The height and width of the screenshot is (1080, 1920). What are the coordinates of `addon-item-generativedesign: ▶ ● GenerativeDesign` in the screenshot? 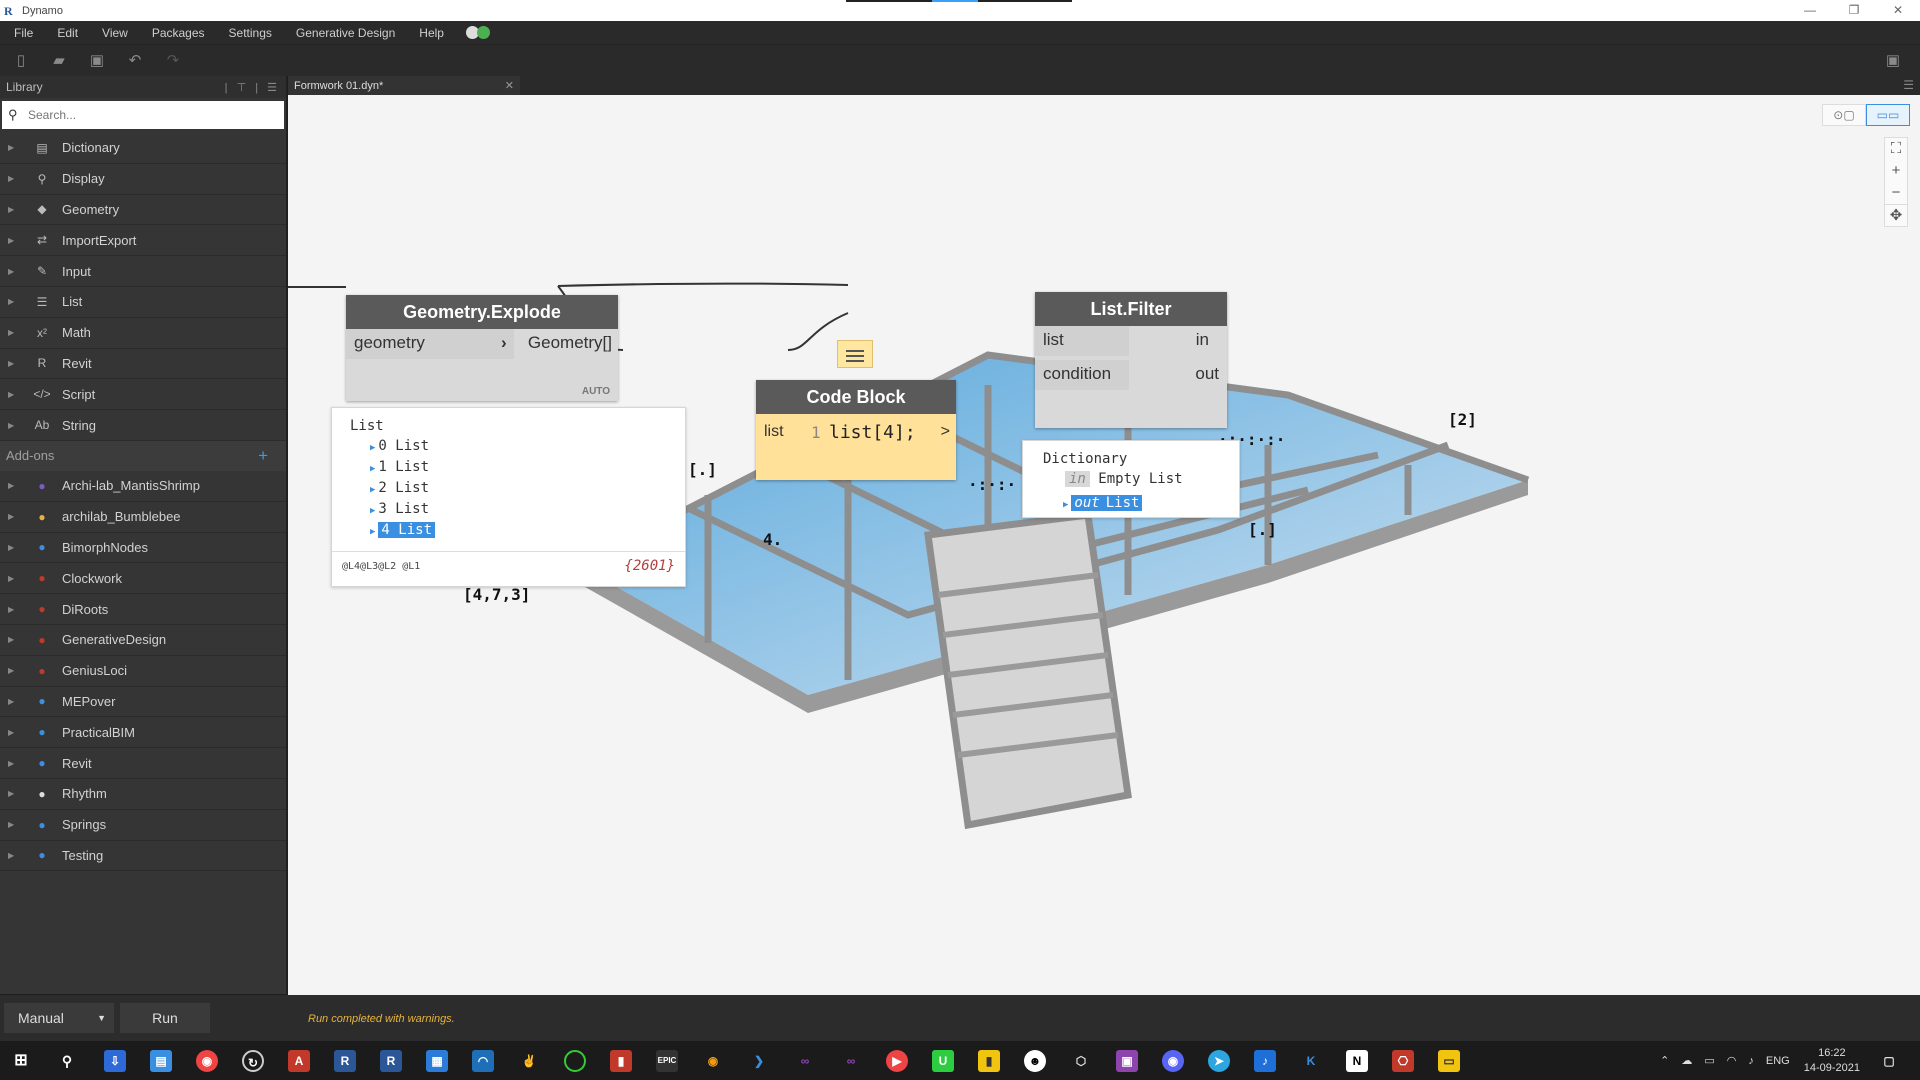 It's located at (143, 640).